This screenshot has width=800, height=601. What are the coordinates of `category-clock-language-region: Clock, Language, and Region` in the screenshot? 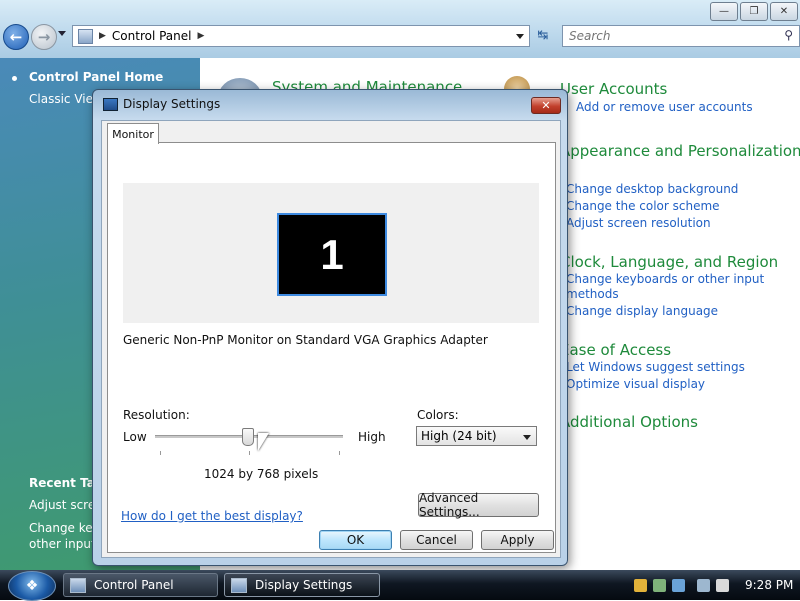 It's located at (669, 262).